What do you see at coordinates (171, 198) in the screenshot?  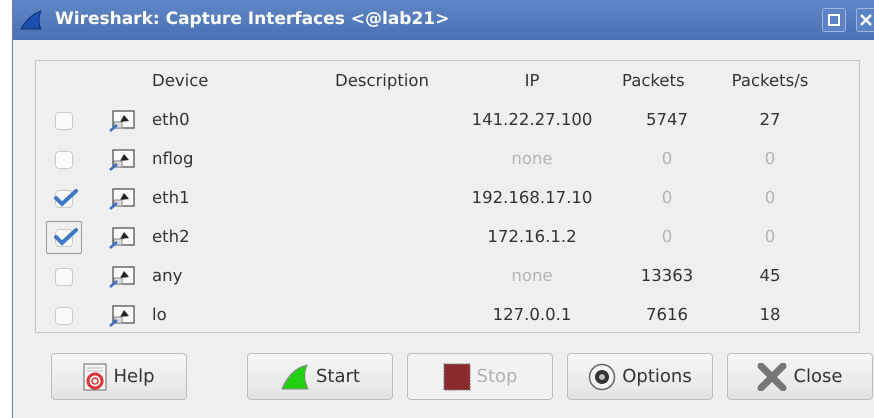 I see `device-name: eth1` at bounding box center [171, 198].